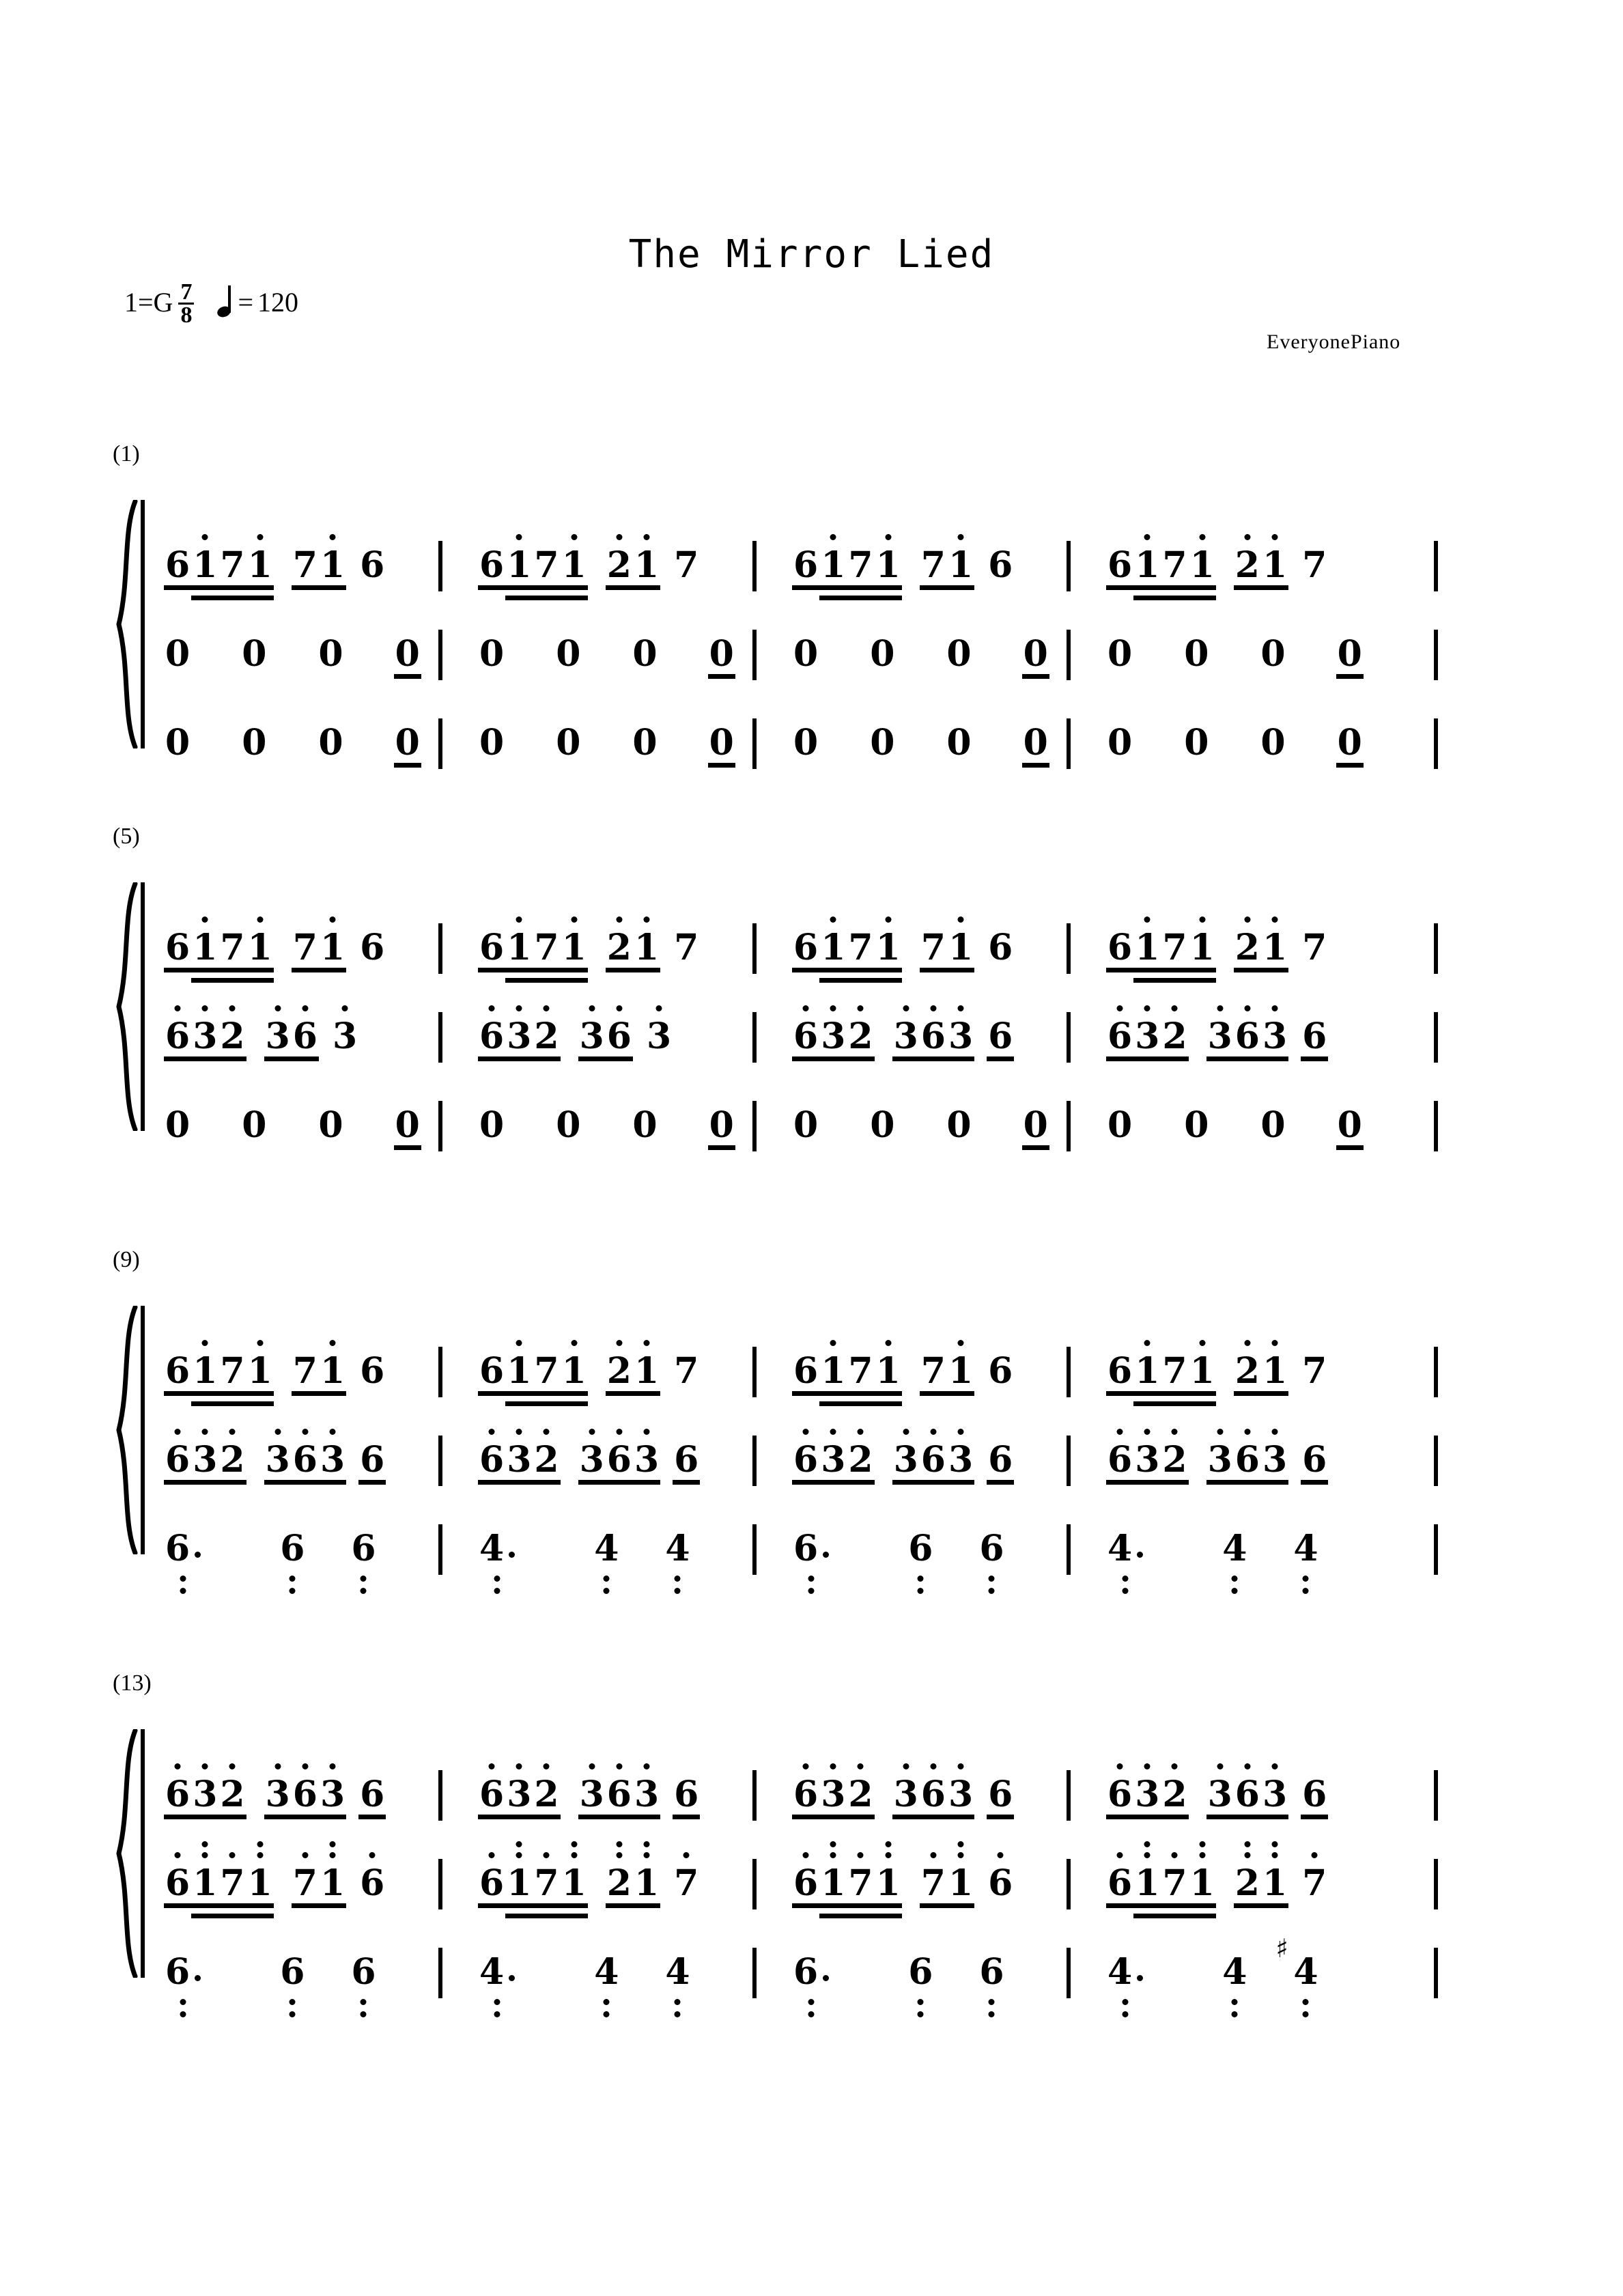 The width and height of the screenshot is (1623, 2296). Describe the element at coordinates (621, 731) in the screenshot. I see `measure: 0 0 0 0` at that location.